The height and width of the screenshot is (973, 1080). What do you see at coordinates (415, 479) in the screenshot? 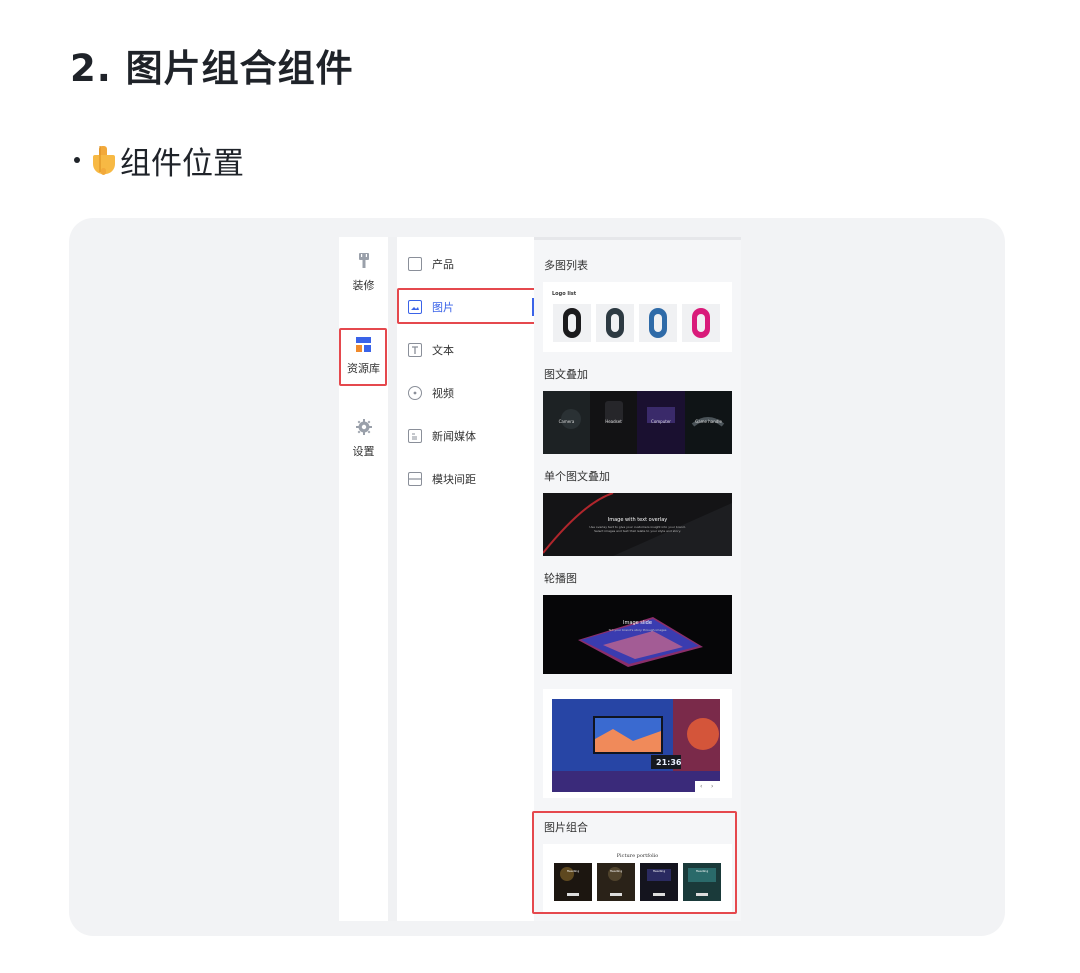
I see `spacing-icon` at bounding box center [415, 479].